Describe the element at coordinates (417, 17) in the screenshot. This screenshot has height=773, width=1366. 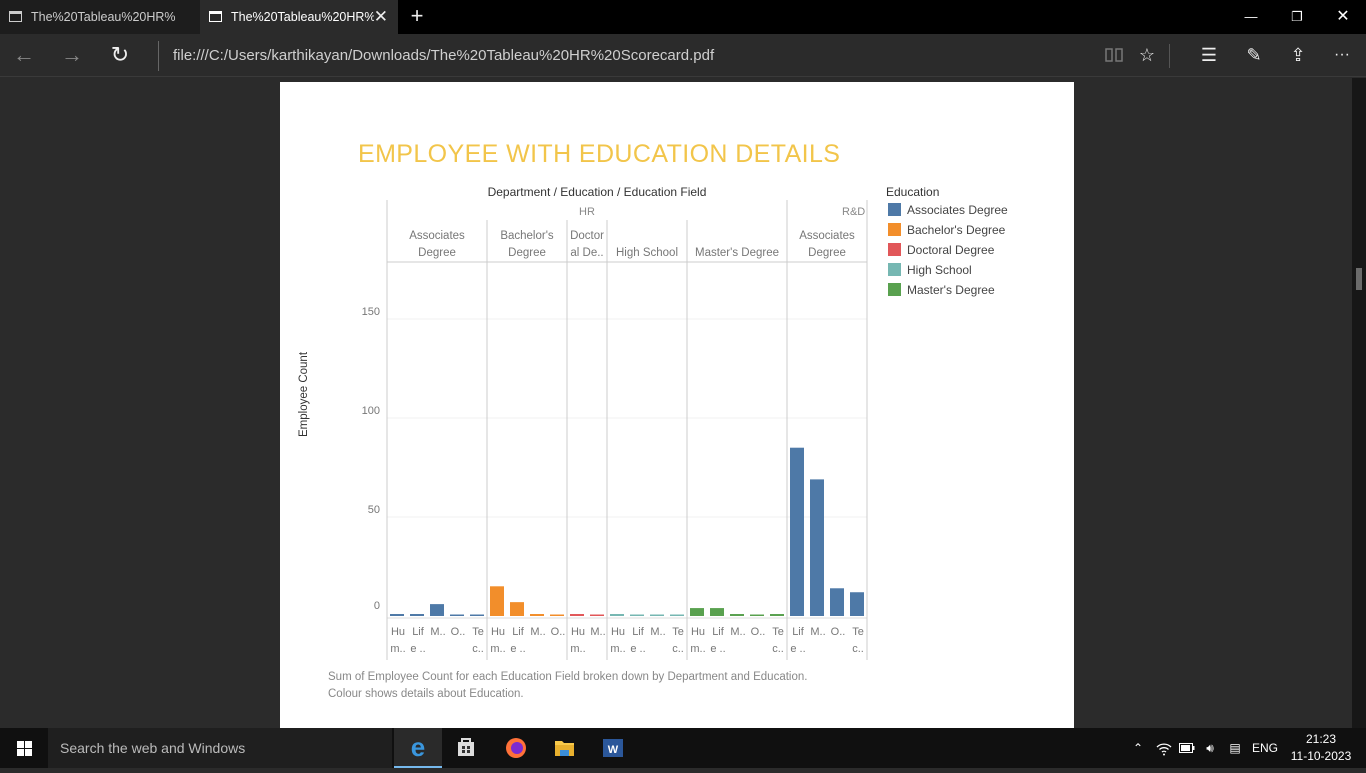
I see `new-tab-button: +` at that location.